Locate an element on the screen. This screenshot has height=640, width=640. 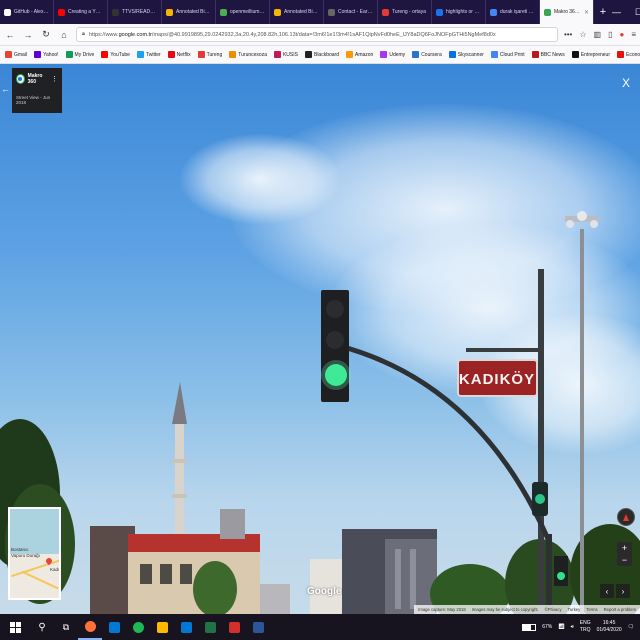
reload-icon: ↻ is located at coordinates (46, 35).